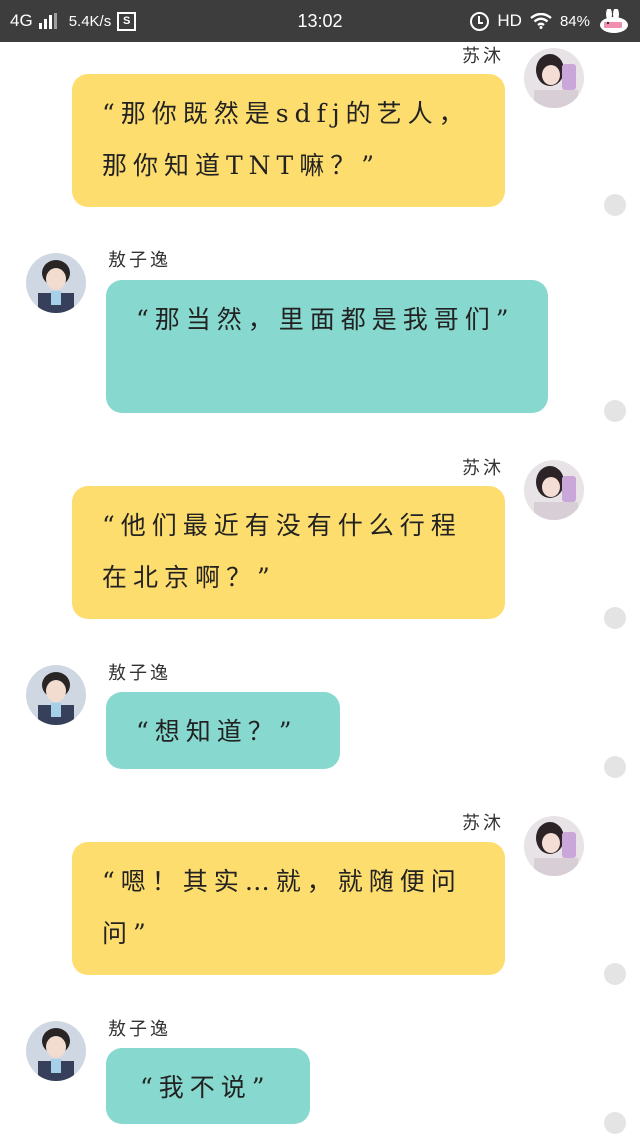  What do you see at coordinates (327, 346) in the screenshot?
I see `message-bubble: “那当然，里面都是我哥们”` at bounding box center [327, 346].